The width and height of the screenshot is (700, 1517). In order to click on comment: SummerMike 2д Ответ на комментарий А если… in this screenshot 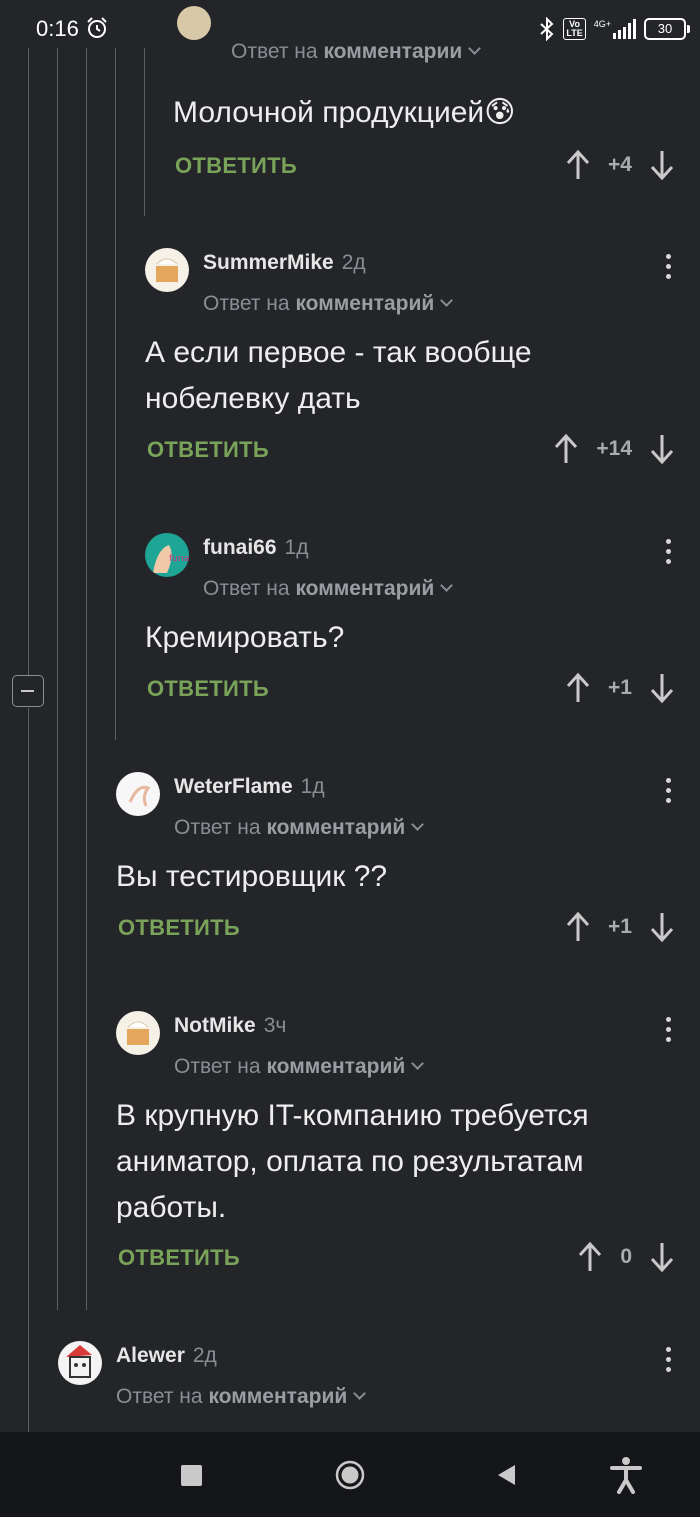, I will do `click(422, 363)`.